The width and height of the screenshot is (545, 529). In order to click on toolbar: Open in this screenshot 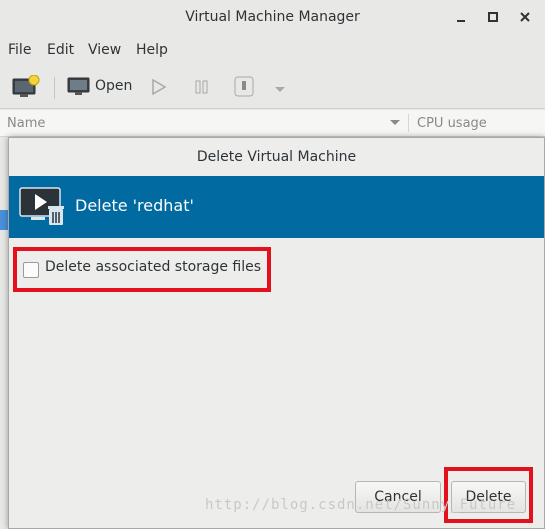, I will do `click(272, 87)`.